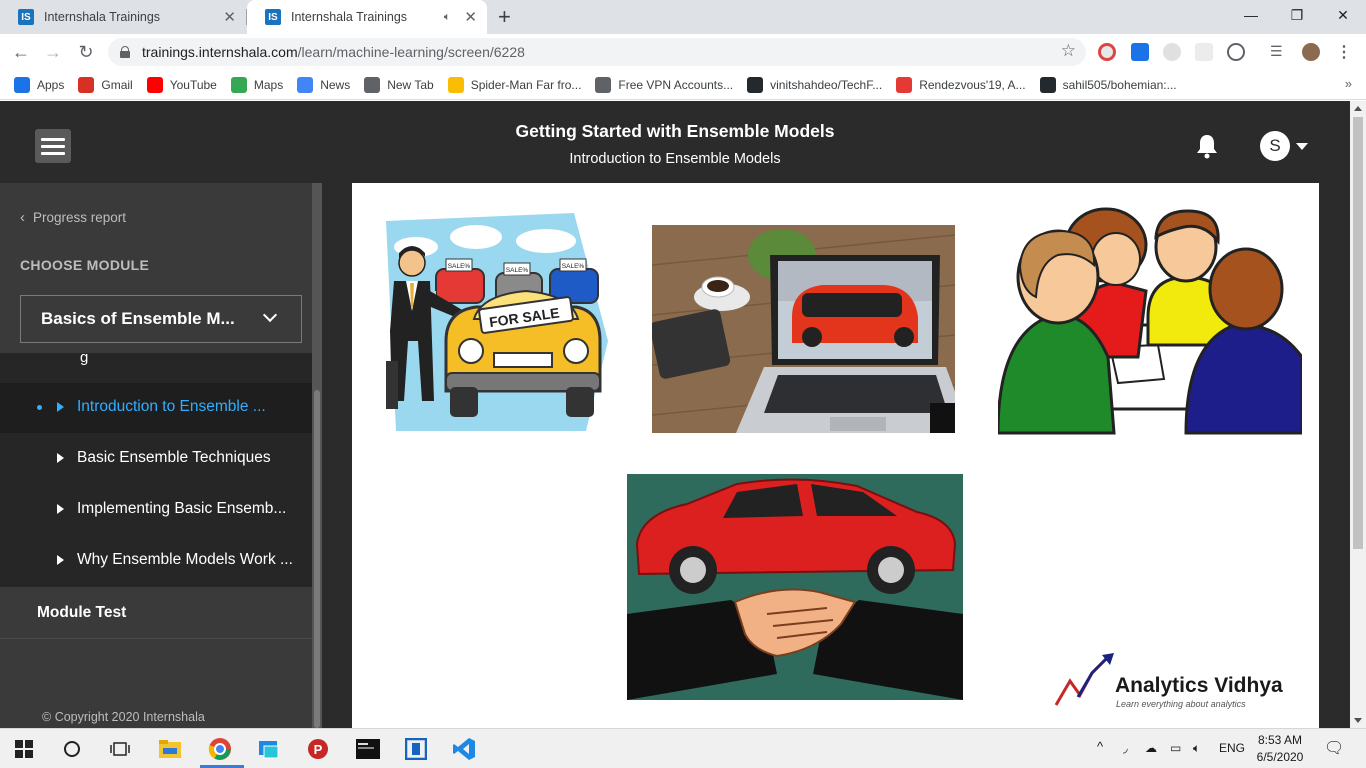  What do you see at coordinates (349, 17) in the screenshot?
I see `tab-title: Internshala Trainings` at bounding box center [349, 17].